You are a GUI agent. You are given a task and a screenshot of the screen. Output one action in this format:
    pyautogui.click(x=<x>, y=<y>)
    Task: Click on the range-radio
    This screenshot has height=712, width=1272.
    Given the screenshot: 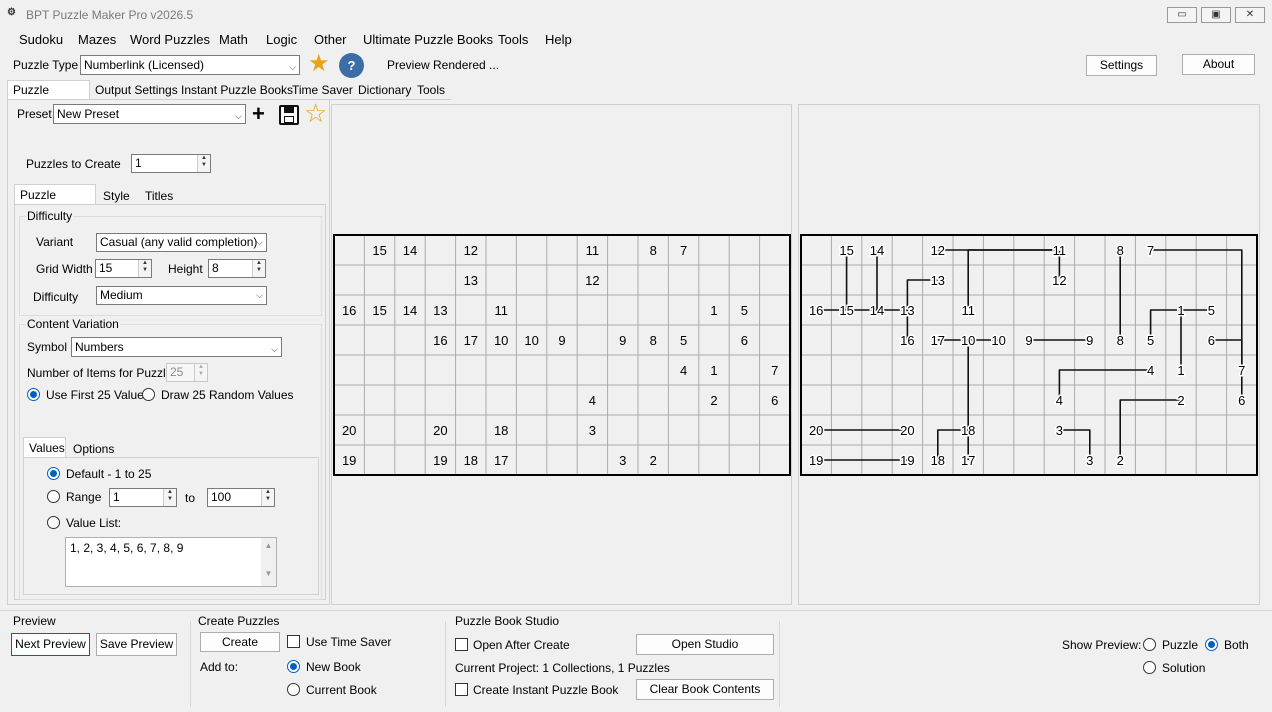 What is the action you would take?
    pyautogui.click(x=53, y=496)
    